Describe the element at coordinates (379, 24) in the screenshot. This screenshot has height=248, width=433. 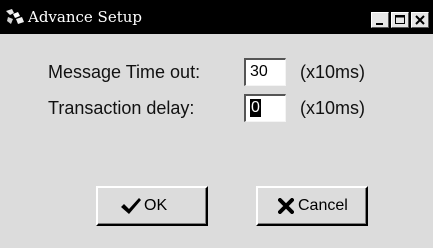
I see `minimize-icon` at that location.